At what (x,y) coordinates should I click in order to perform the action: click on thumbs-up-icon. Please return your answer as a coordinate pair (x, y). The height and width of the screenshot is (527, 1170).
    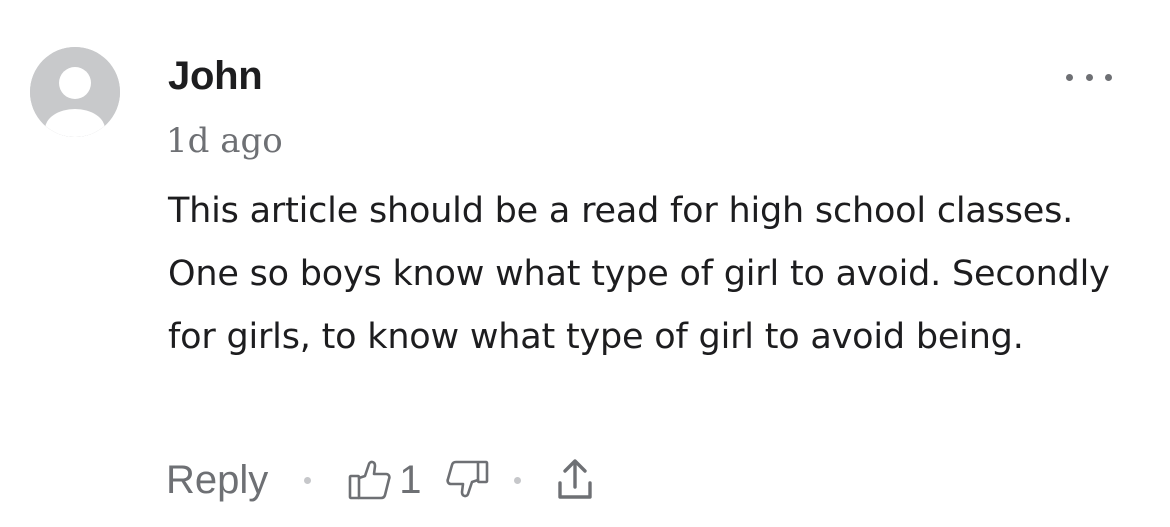
    Looking at the image, I should click on (369, 480).